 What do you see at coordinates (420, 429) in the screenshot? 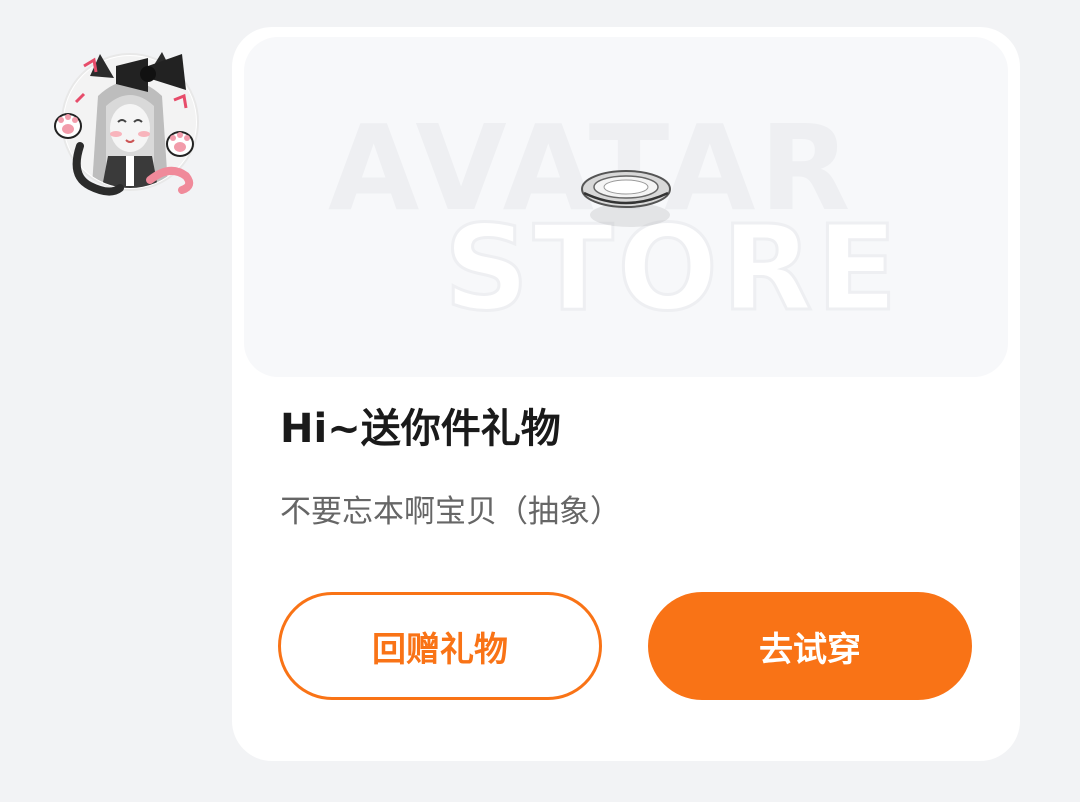
I see `gift-title: Hi~送你件礼物` at bounding box center [420, 429].